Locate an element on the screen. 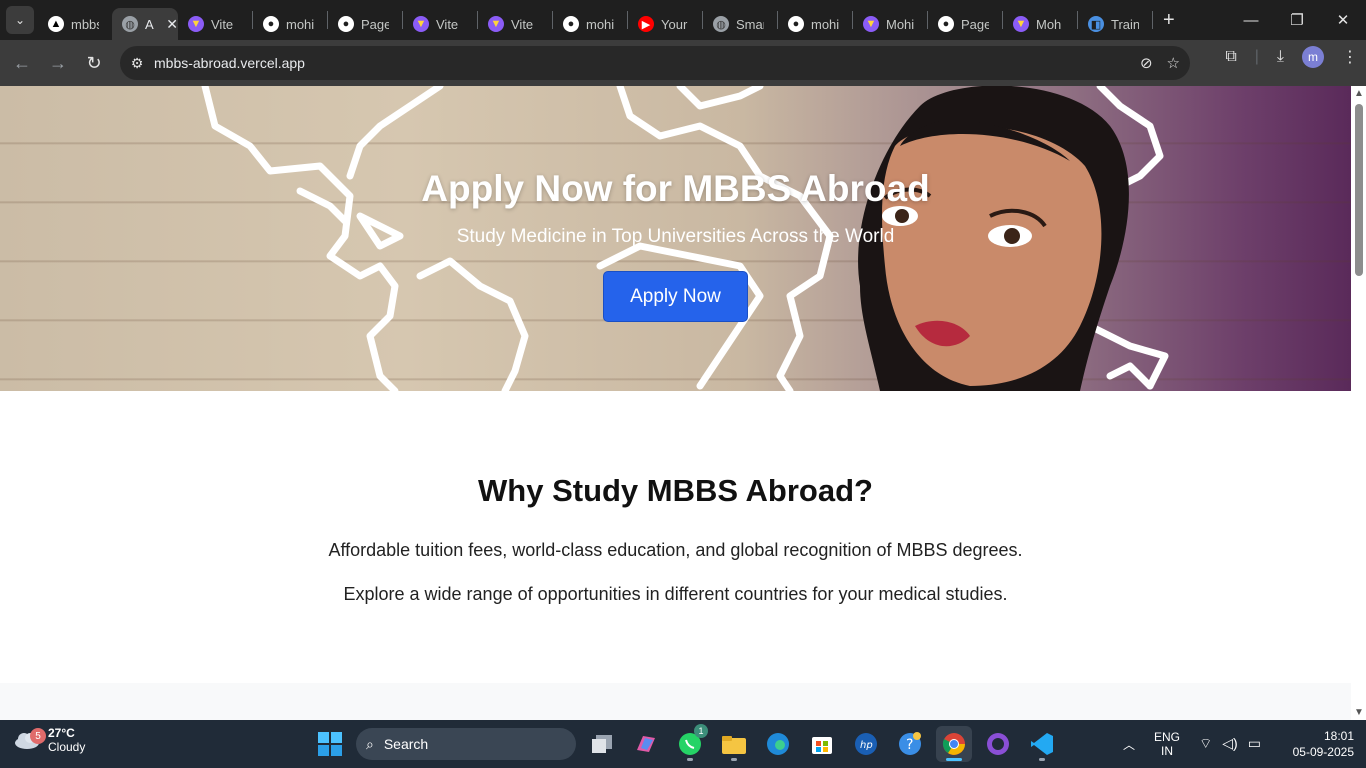 Image resolution: width=1366 pixels, height=768 pixels. chrome-icon is located at coordinates (954, 744).